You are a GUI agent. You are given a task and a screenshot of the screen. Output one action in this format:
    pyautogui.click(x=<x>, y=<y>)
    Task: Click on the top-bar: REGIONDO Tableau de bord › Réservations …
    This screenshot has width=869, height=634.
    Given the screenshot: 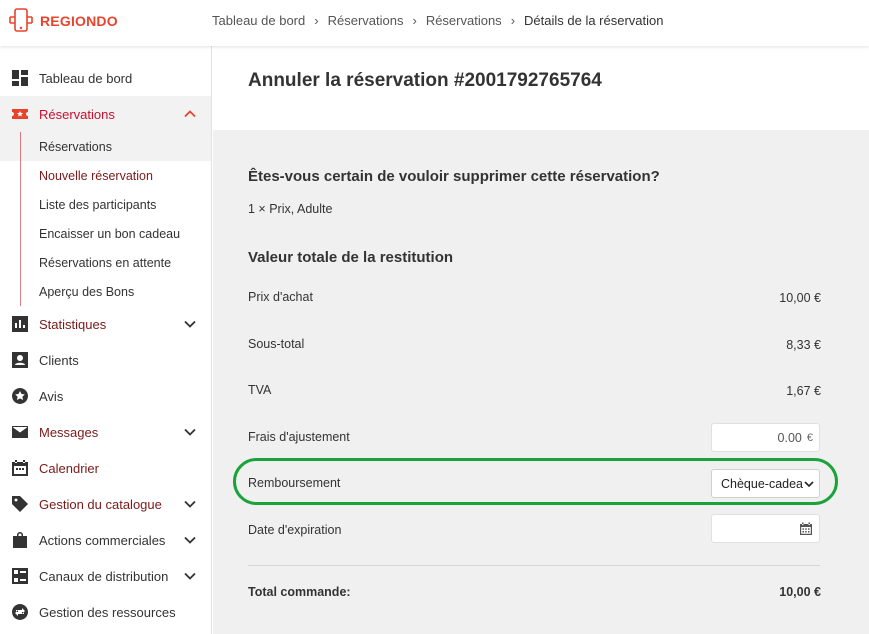 What is the action you would take?
    pyautogui.click(x=434, y=23)
    